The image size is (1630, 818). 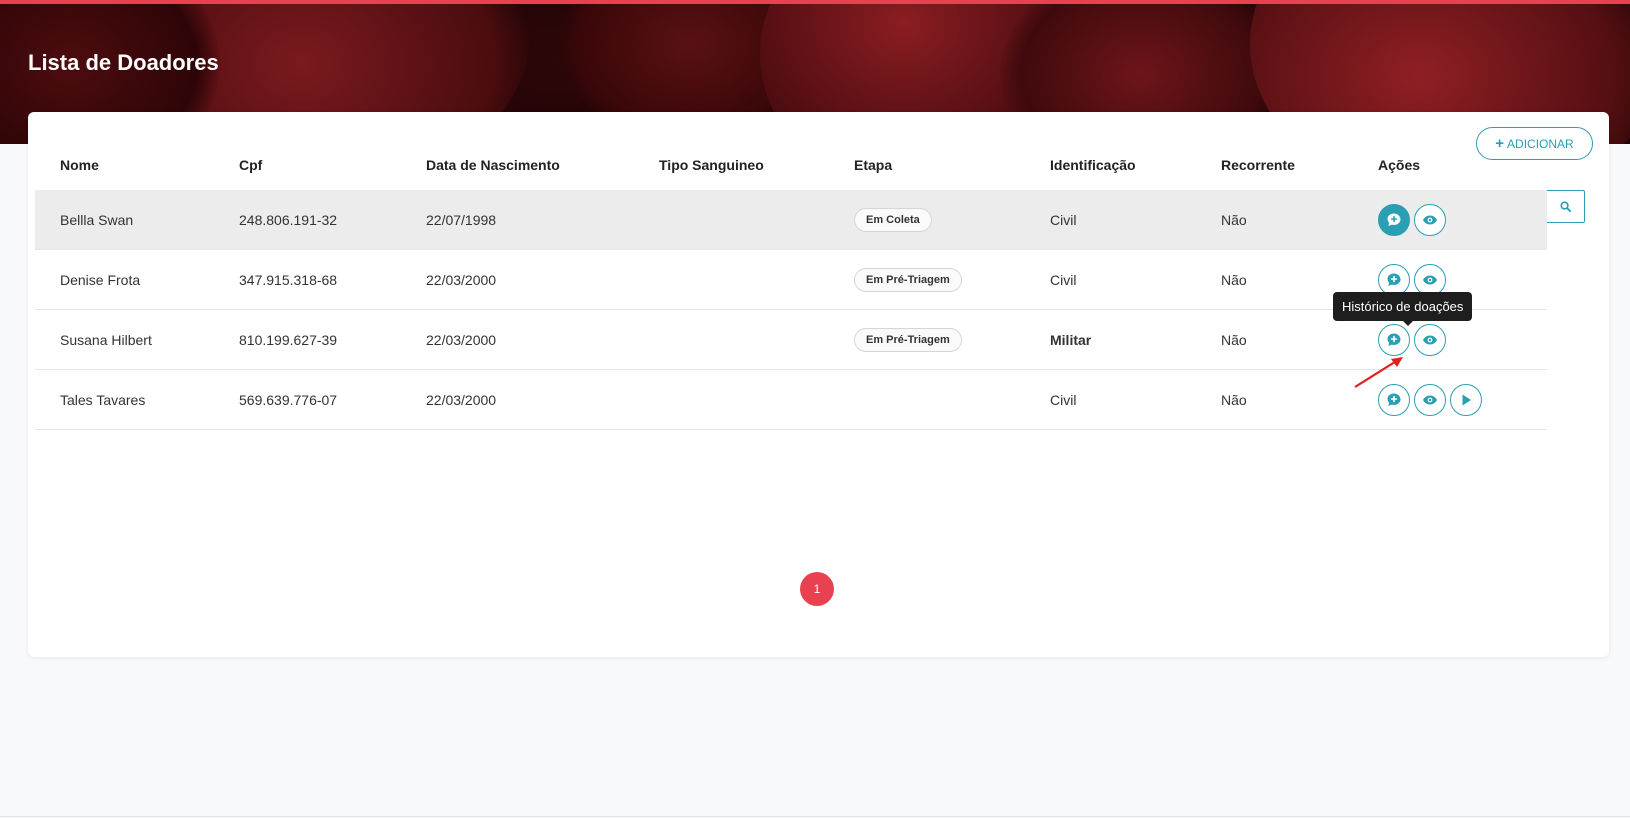 I want to click on page-1-button: 1, so click(x=817, y=589).